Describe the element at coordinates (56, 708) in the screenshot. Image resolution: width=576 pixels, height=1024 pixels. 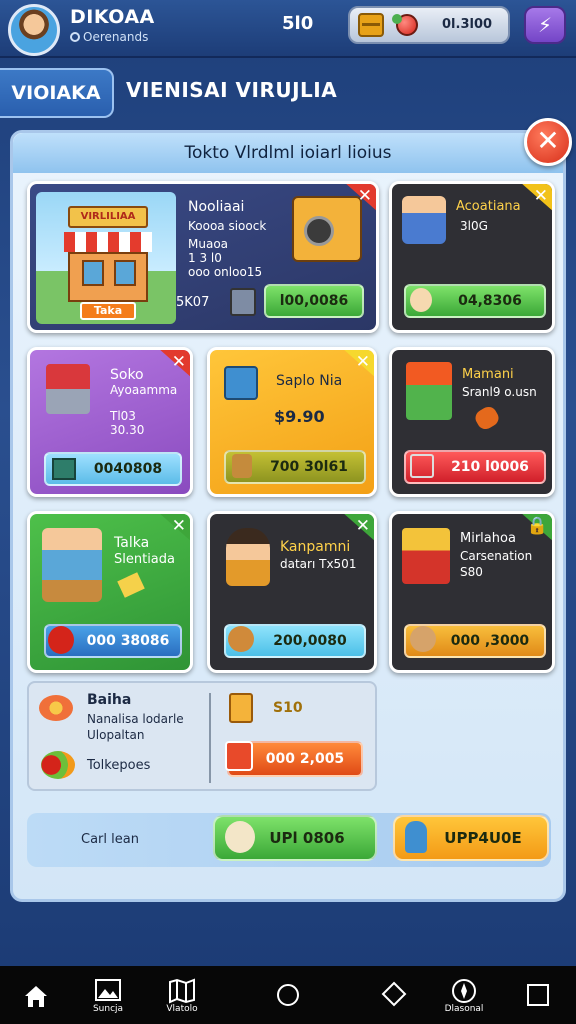
I see `flower-icon` at that location.